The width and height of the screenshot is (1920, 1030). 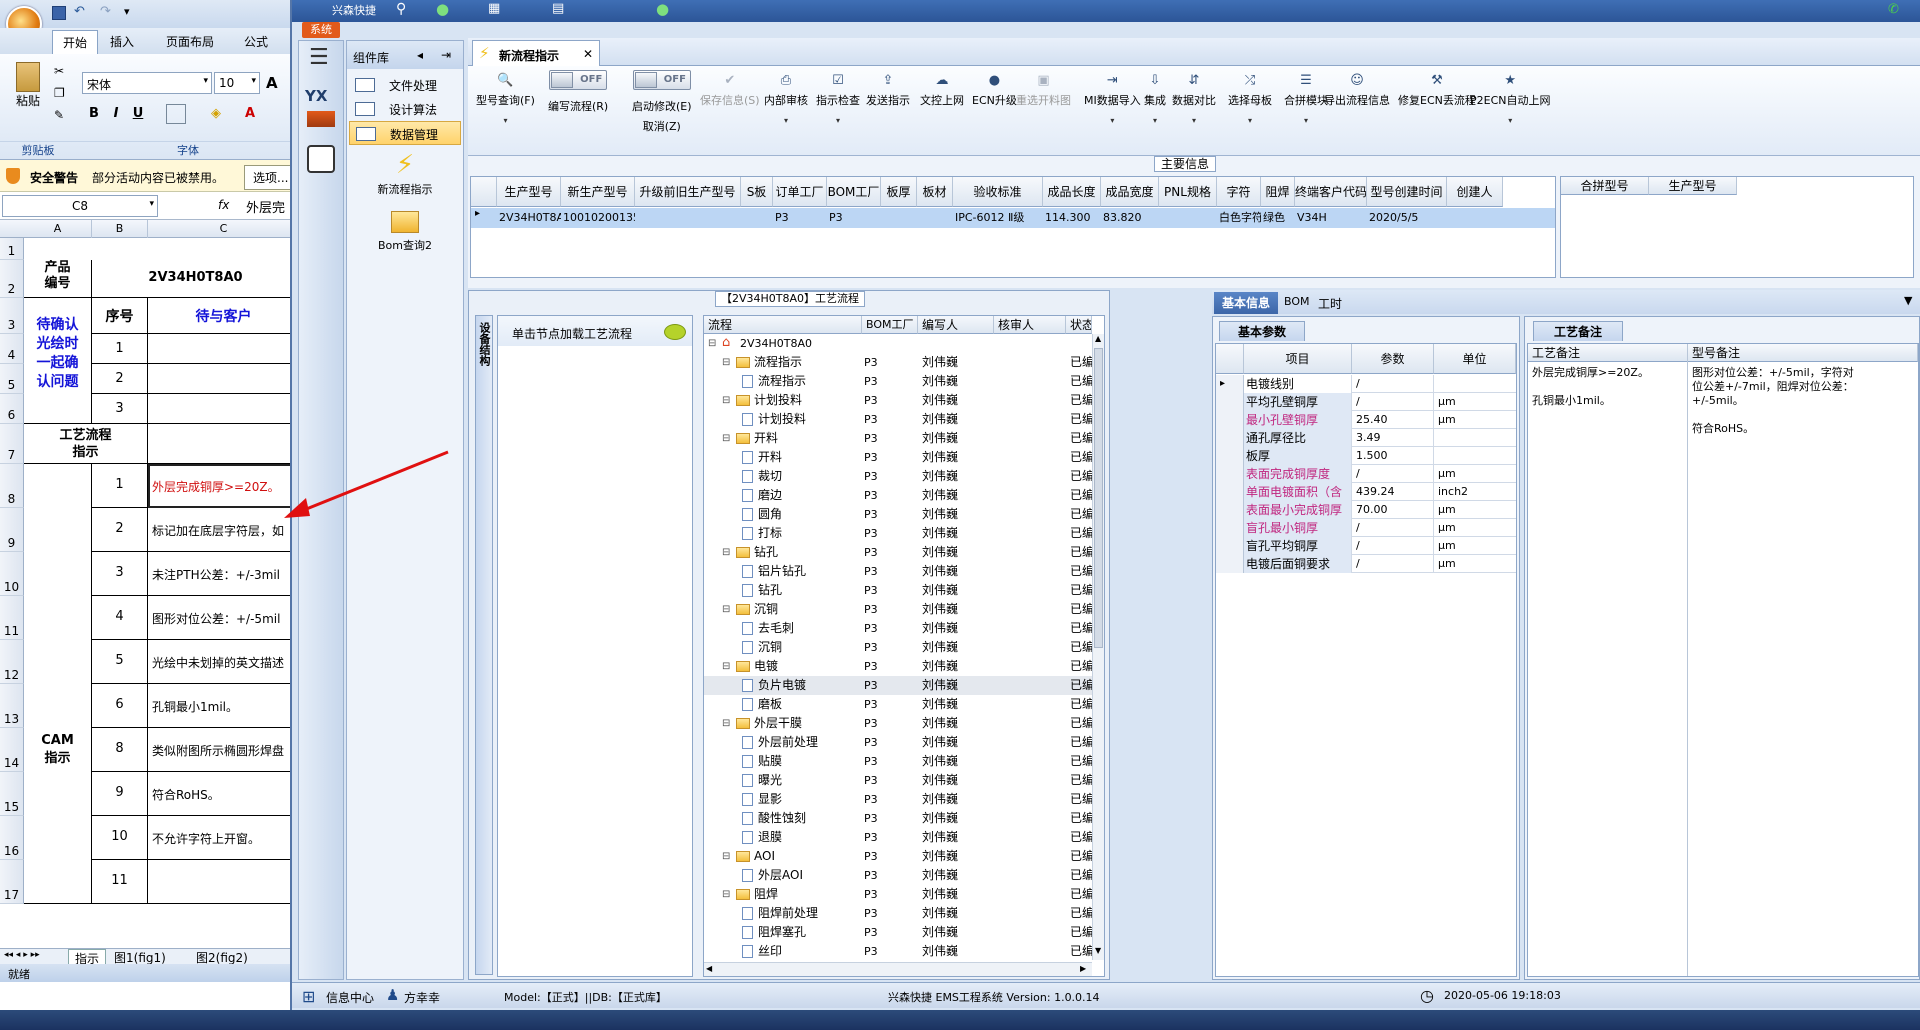 I want to click on column-header-a: A, so click(x=58, y=229).